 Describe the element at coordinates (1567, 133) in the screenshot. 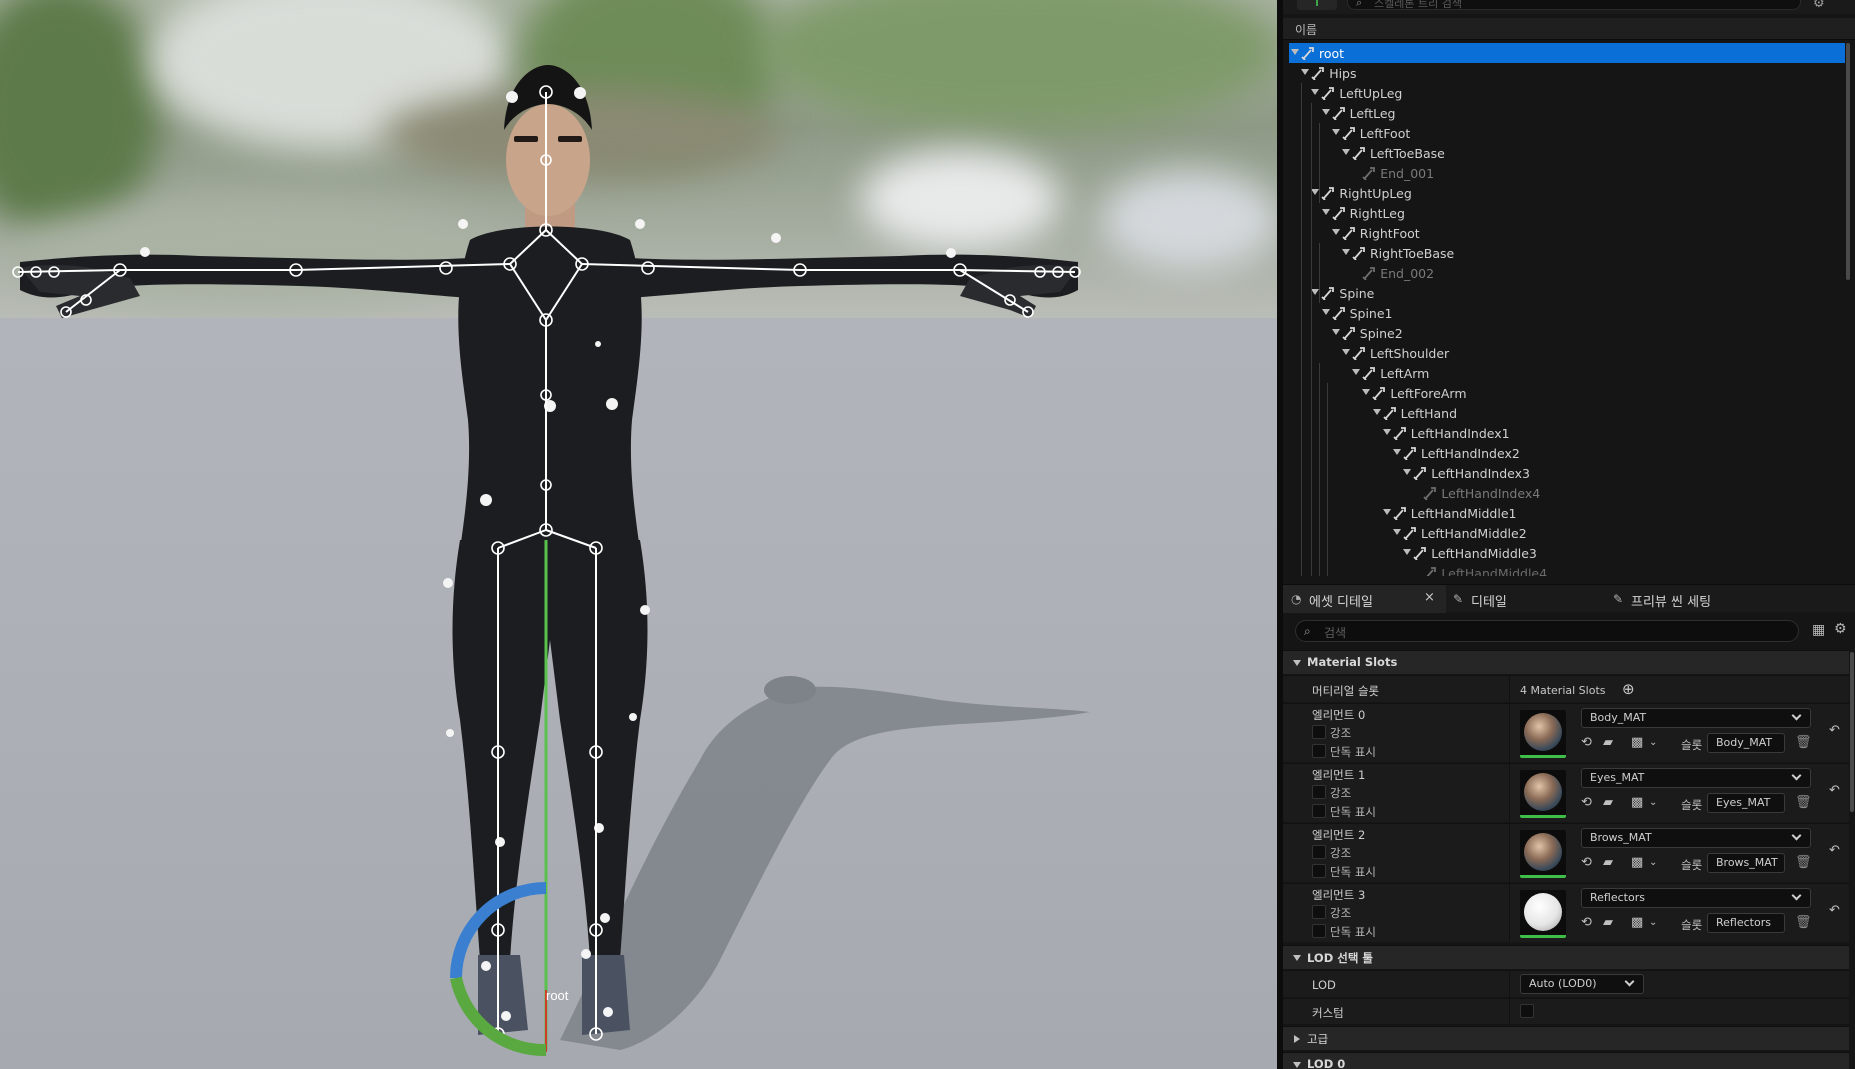

I see `tree-row-leftfoot: LeftFoot` at that location.